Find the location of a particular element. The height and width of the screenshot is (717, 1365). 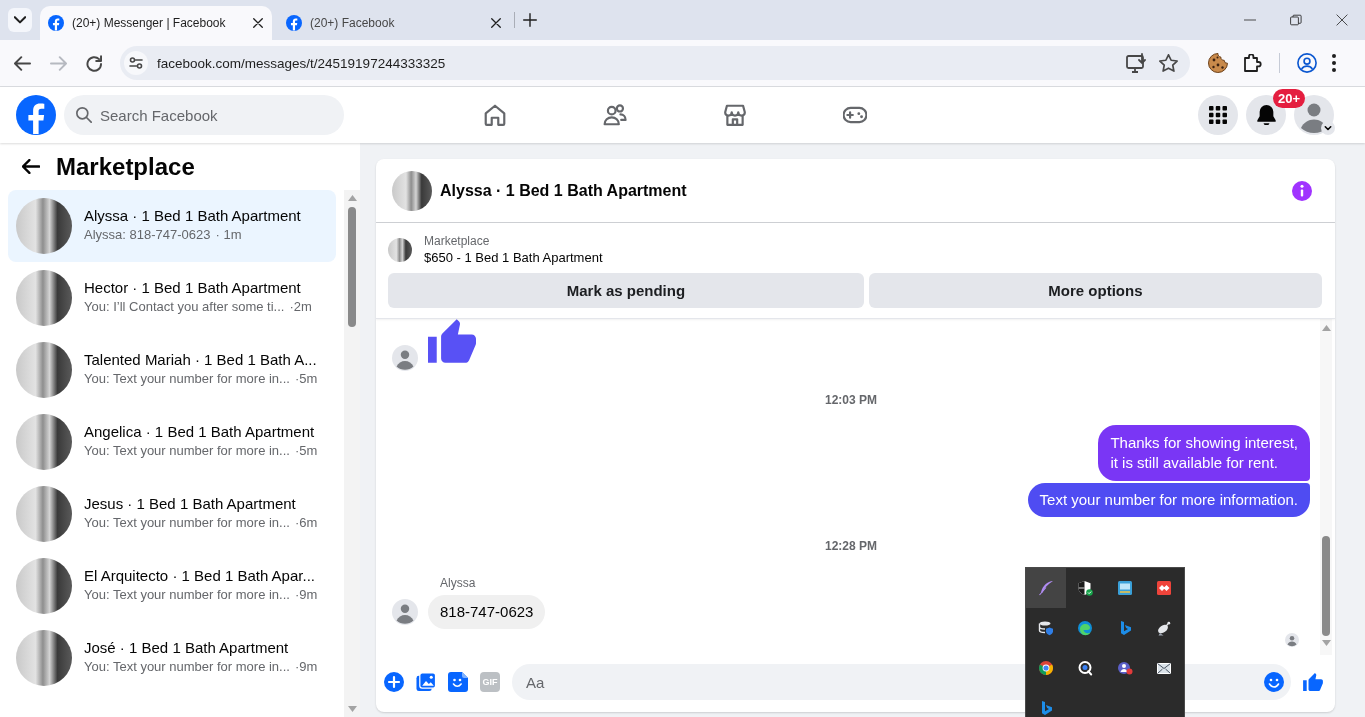

home-icon is located at coordinates (495, 115).